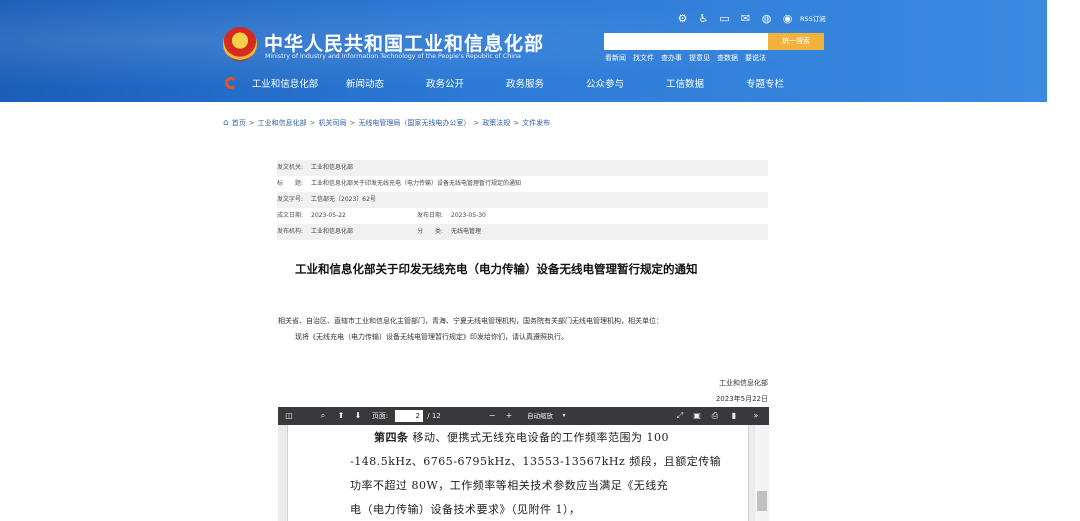 The width and height of the screenshot is (1080, 521). I want to click on wechat-icon: ◍, so click(766, 19).